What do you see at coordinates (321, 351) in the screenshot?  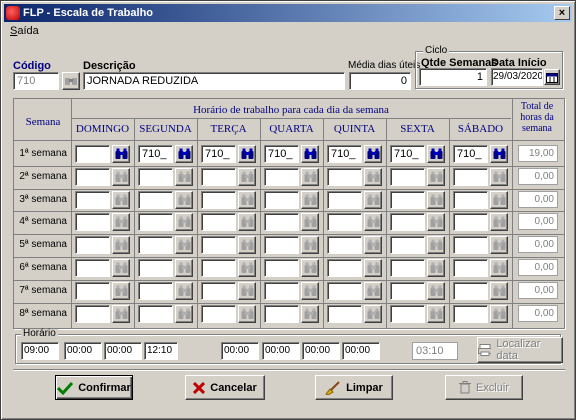 I see `horario-time-6: 00:00` at bounding box center [321, 351].